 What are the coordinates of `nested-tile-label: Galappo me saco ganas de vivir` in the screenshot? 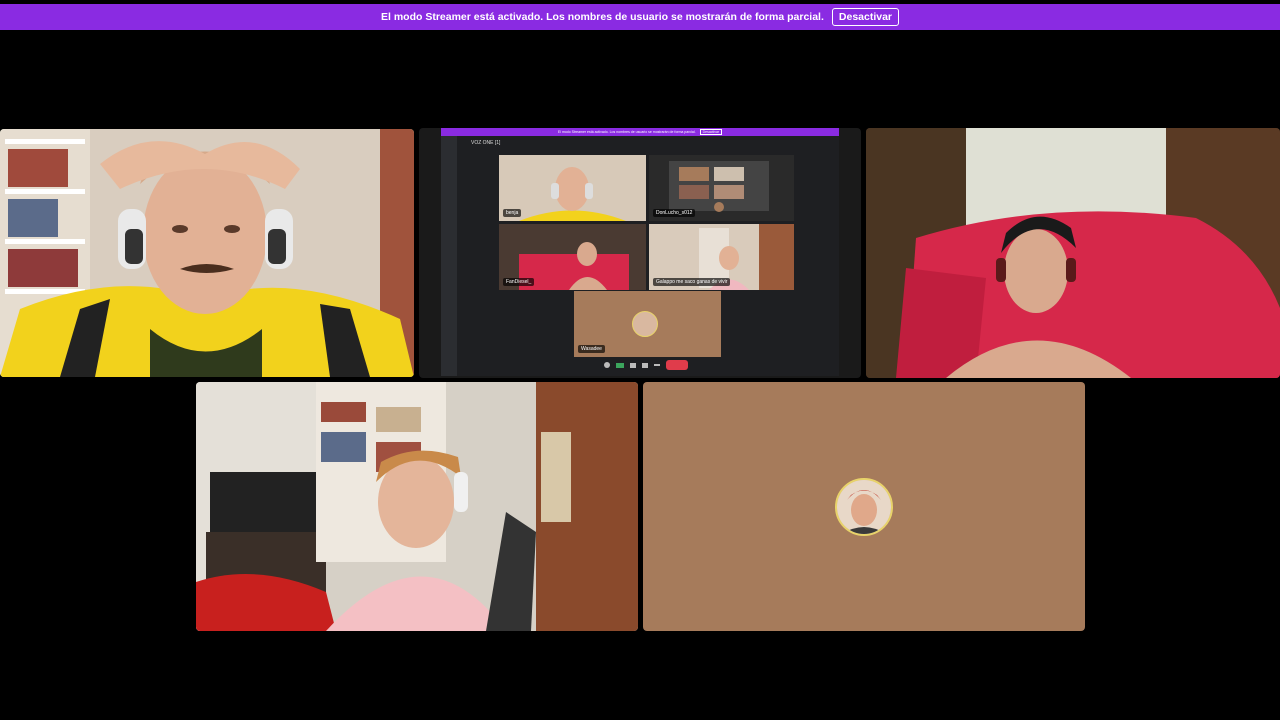 It's located at (692, 282).